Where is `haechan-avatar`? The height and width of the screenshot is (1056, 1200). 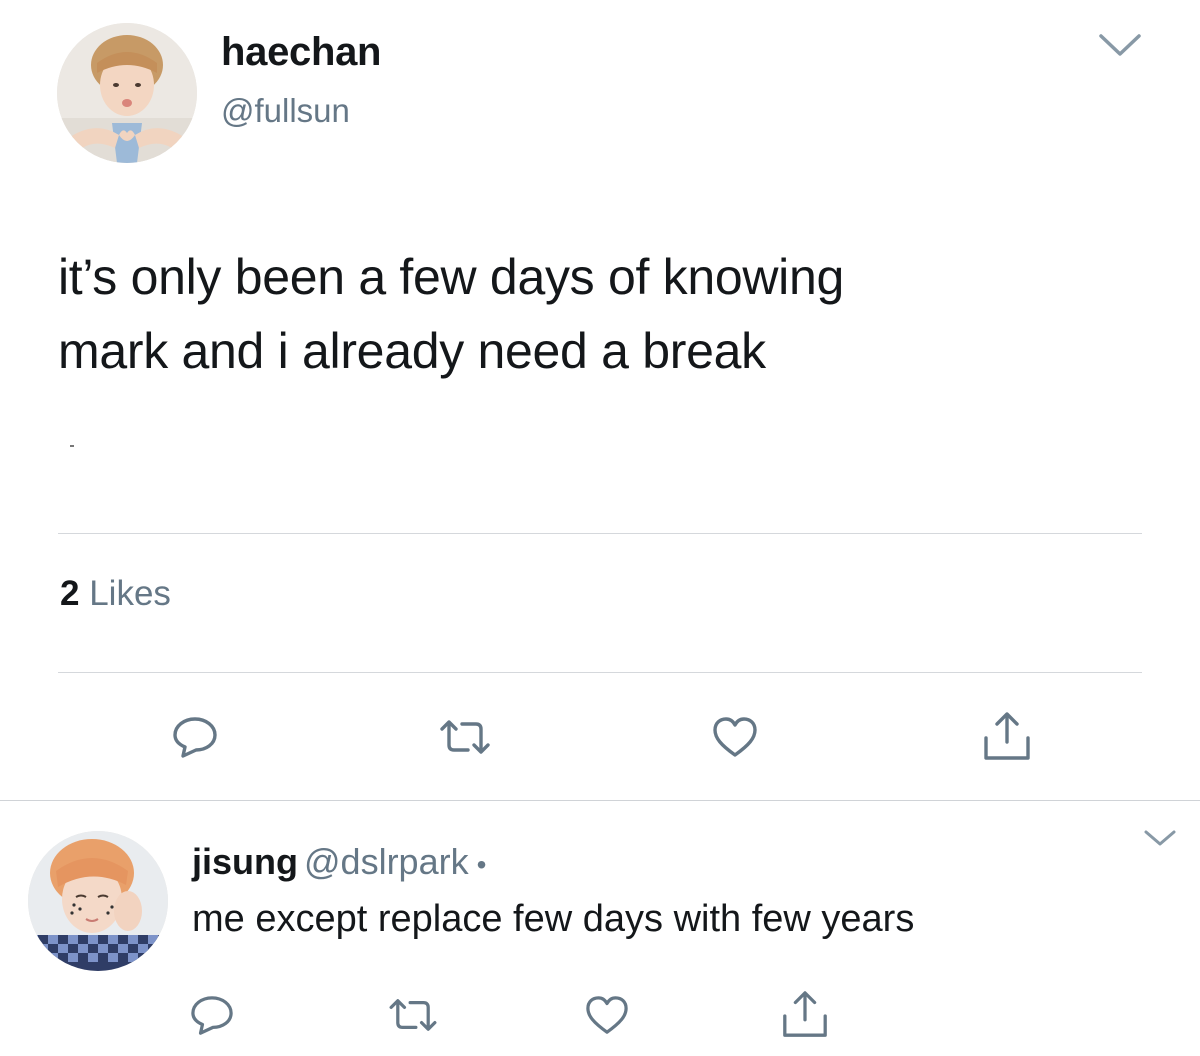 haechan-avatar is located at coordinates (127, 93).